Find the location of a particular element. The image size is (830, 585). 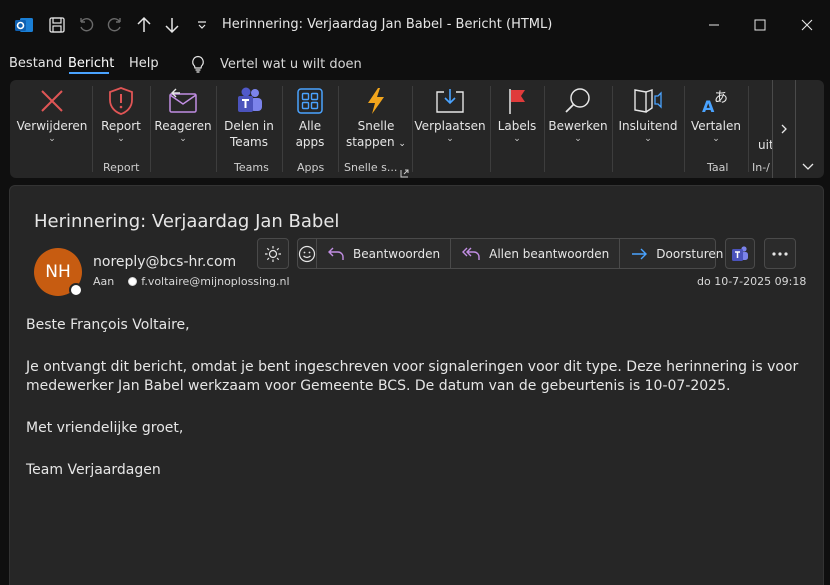

more-options-button is located at coordinates (780, 253).